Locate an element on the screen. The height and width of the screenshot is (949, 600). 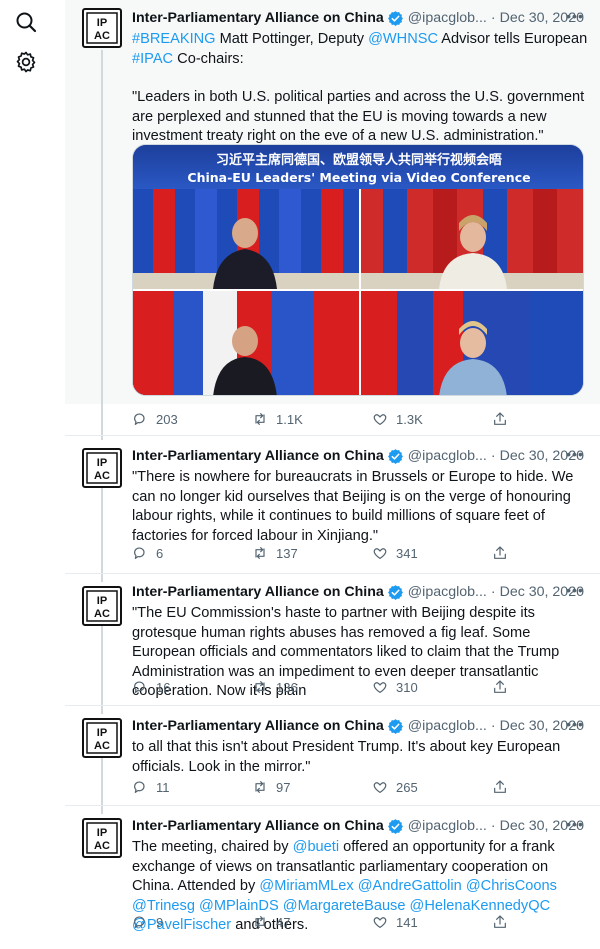
search-icon is located at coordinates (26, 22).